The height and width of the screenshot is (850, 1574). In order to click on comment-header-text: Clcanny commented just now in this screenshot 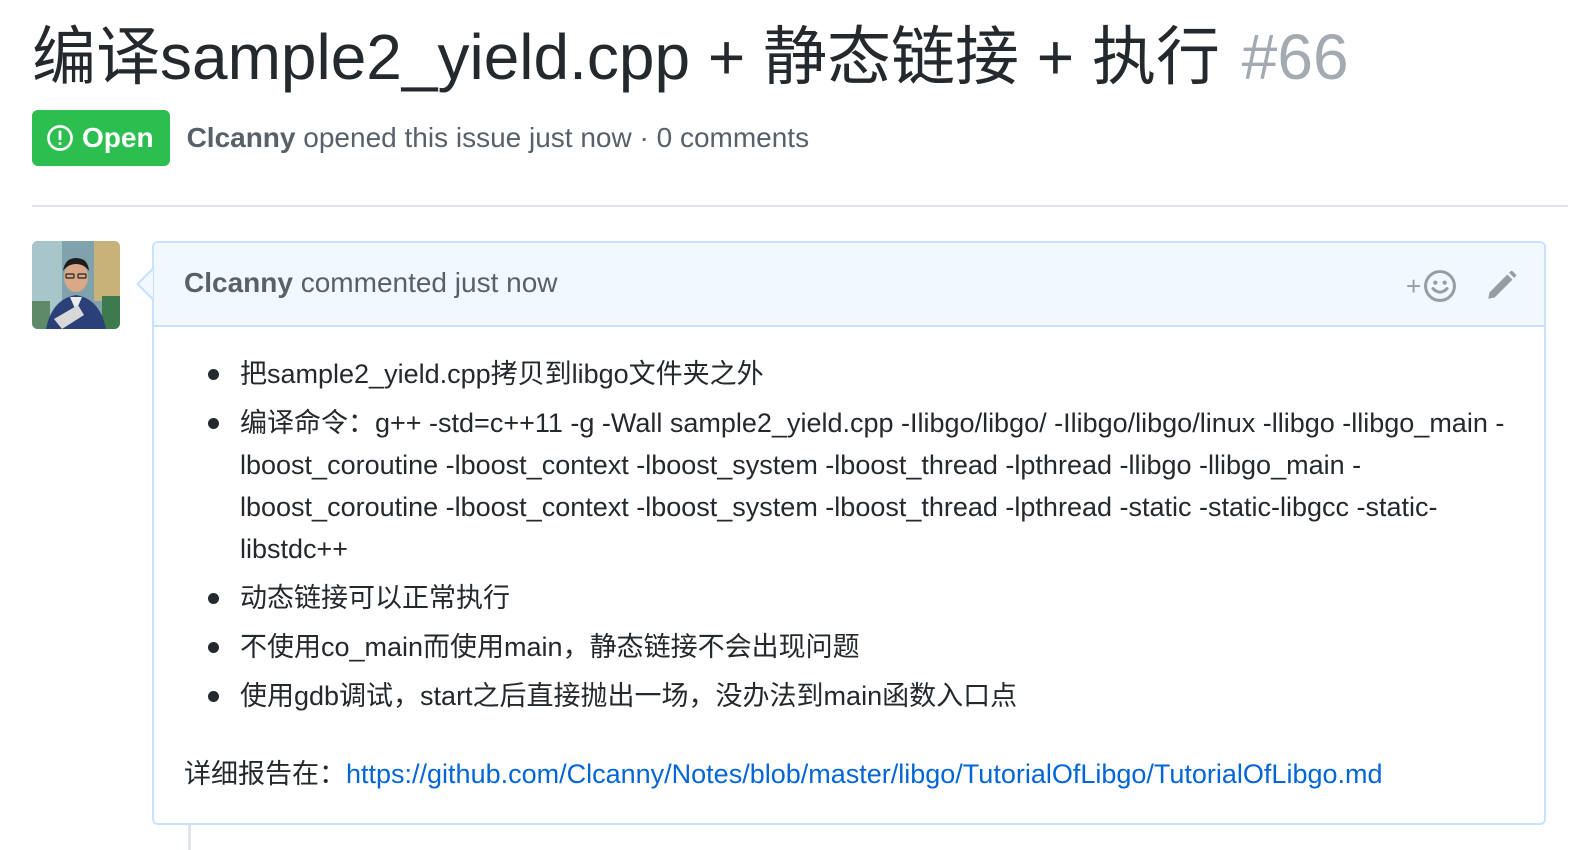, I will do `click(371, 283)`.